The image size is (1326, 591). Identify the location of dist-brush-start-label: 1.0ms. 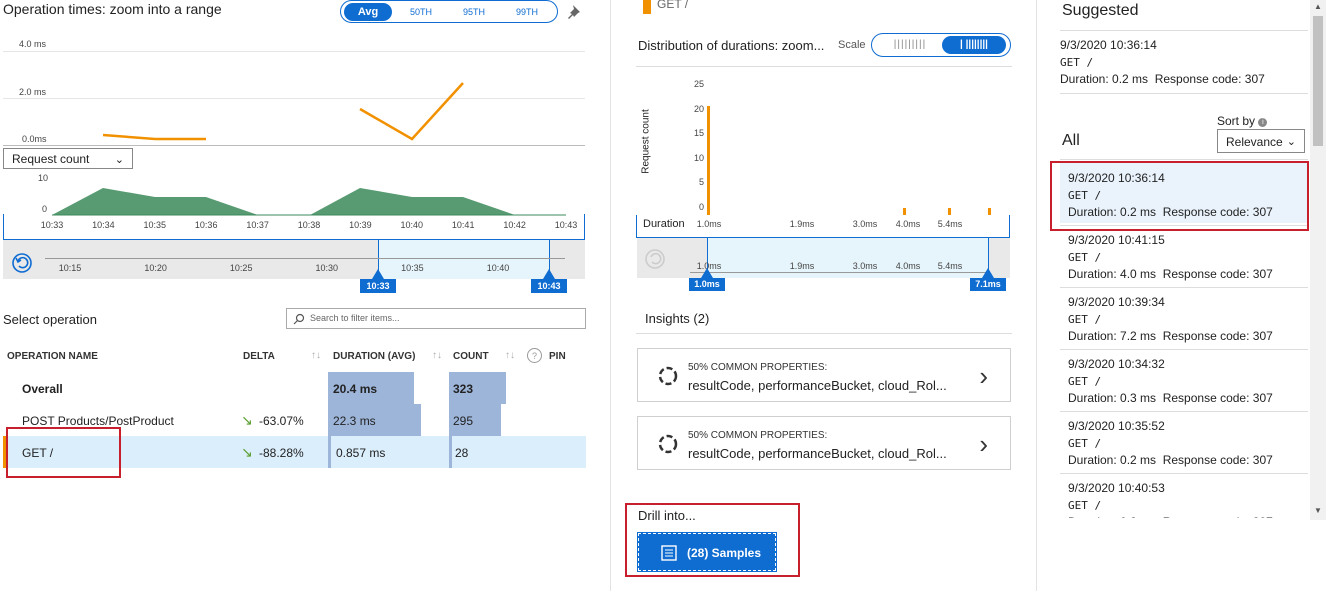
(707, 284).